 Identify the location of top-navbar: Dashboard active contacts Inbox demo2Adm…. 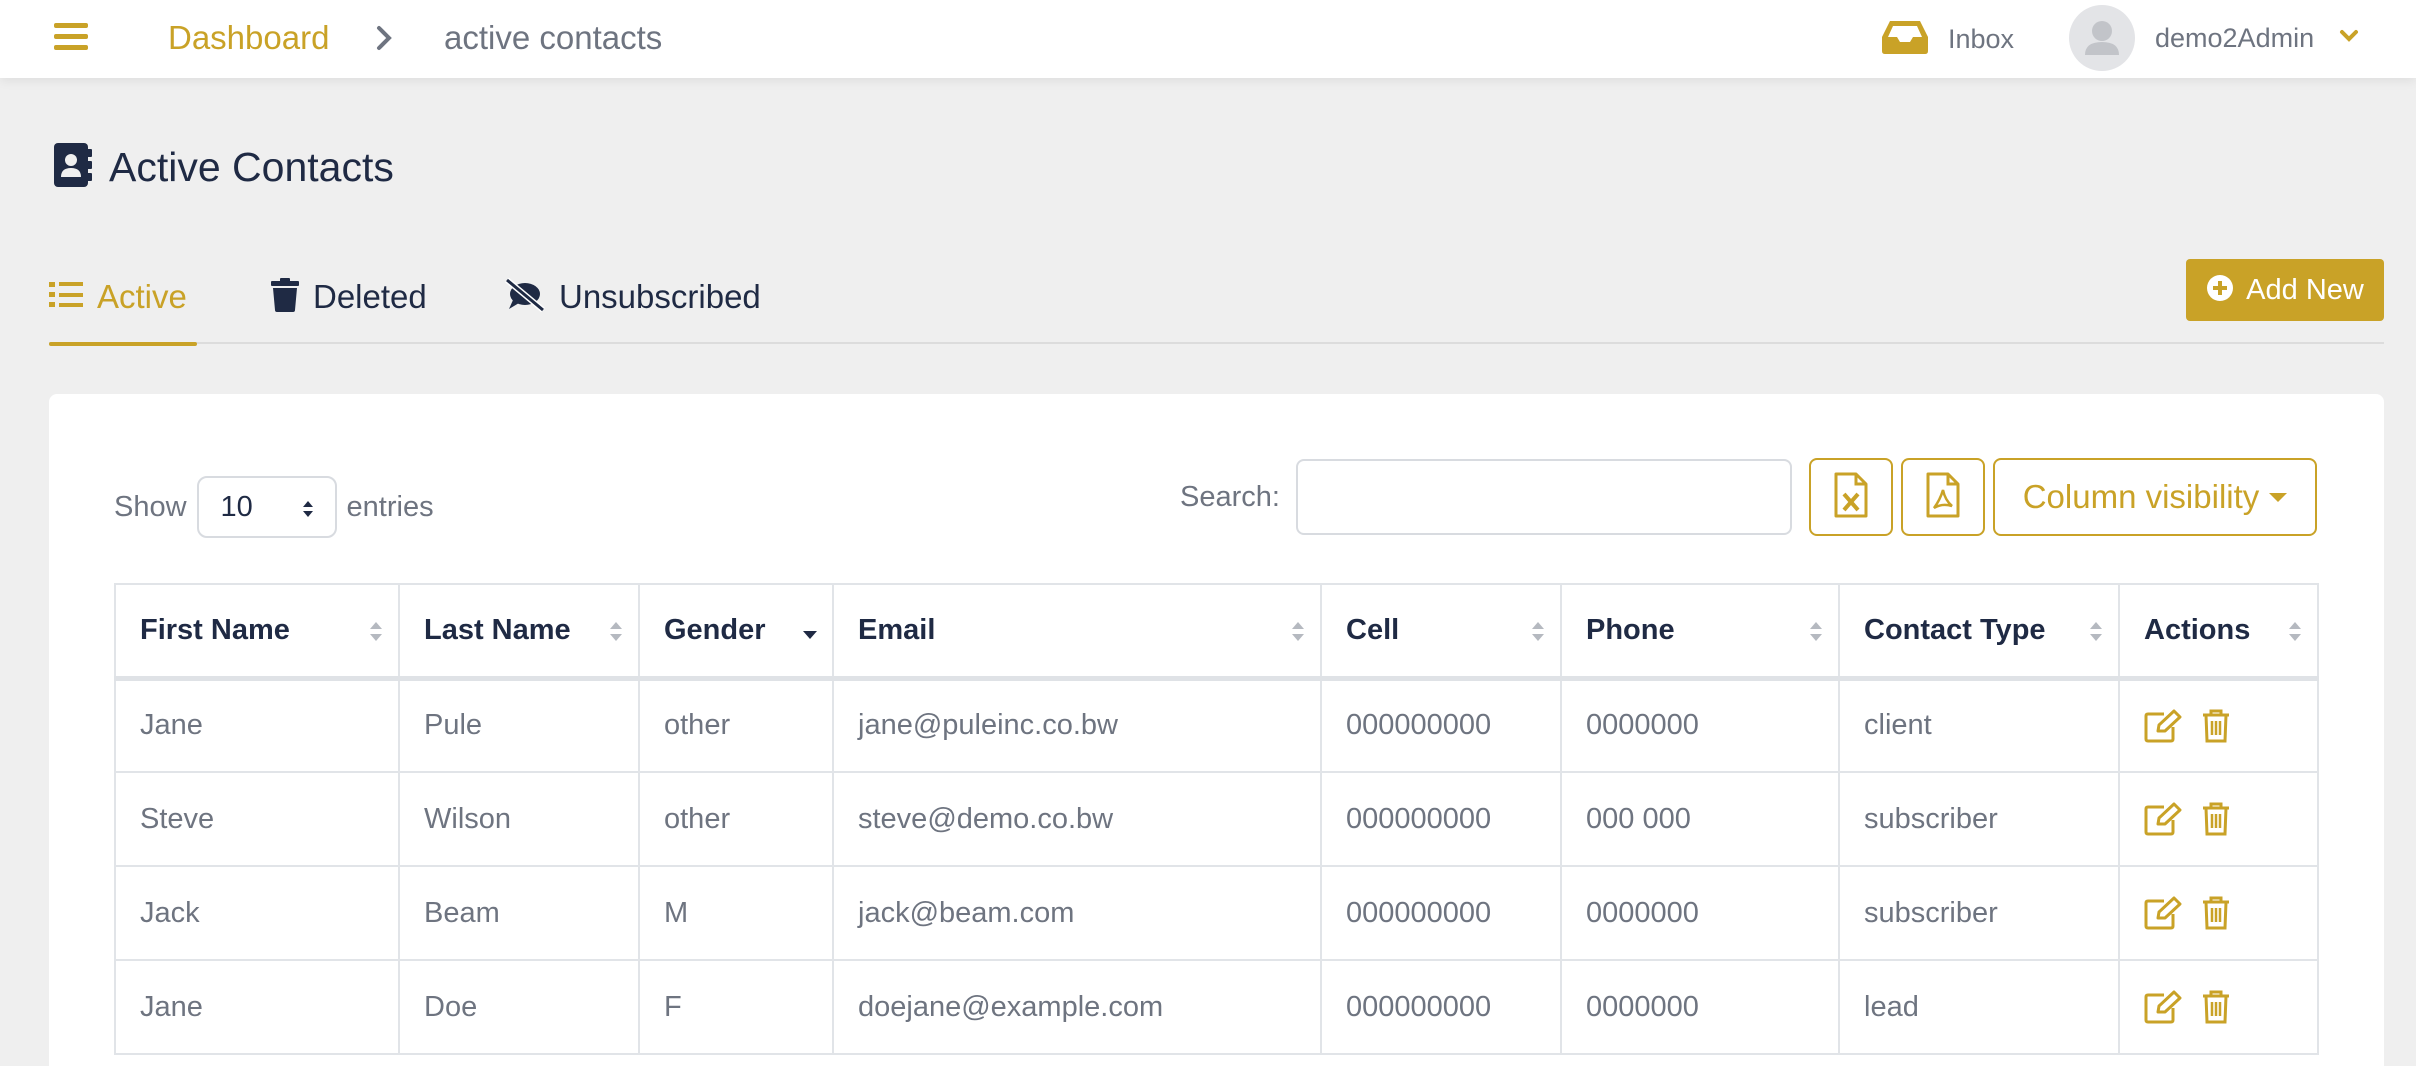
(1208, 39).